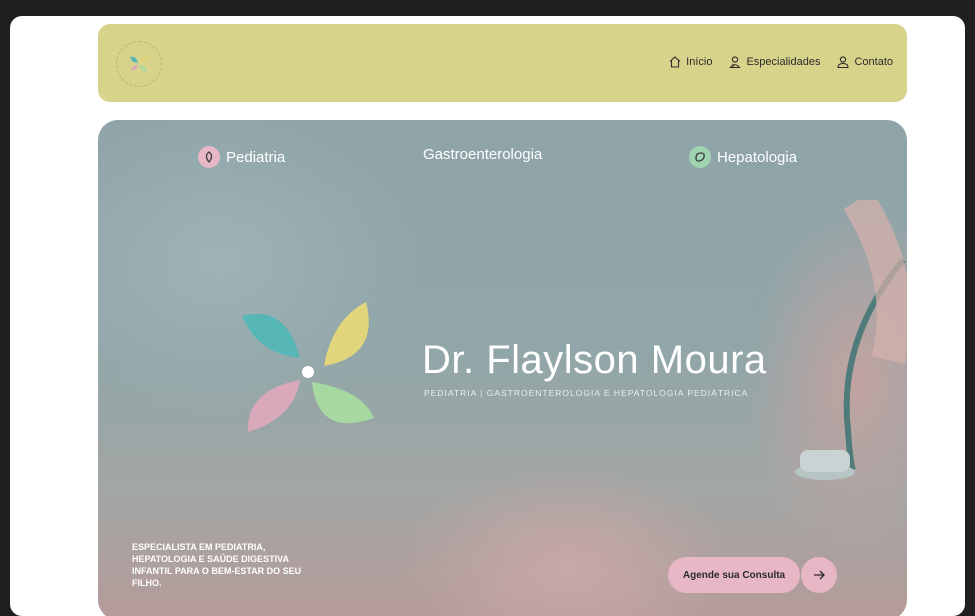 The height and width of the screenshot is (616, 975). What do you see at coordinates (209, 157) in the screenshot?
I see `pediatrics-icon` at bounding box center [209, 157].